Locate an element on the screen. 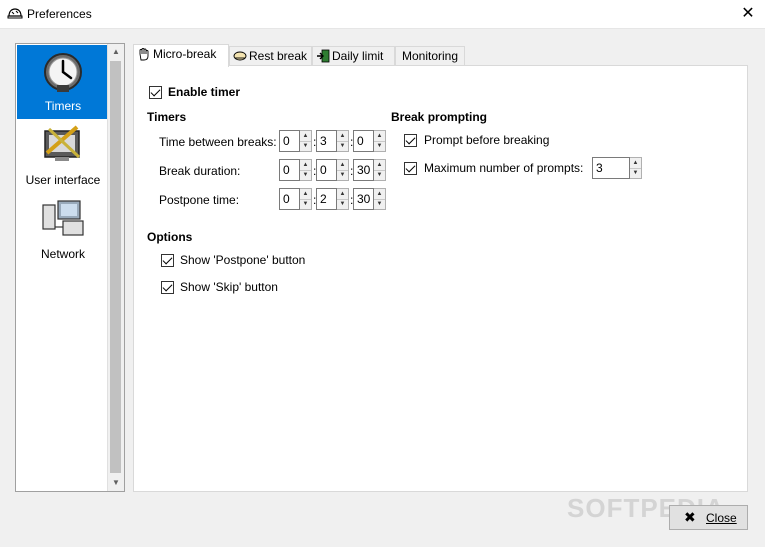 The width and height of the screenshot is (765, 547). tab-label: Monitoring is located at coordinates (430, 56).